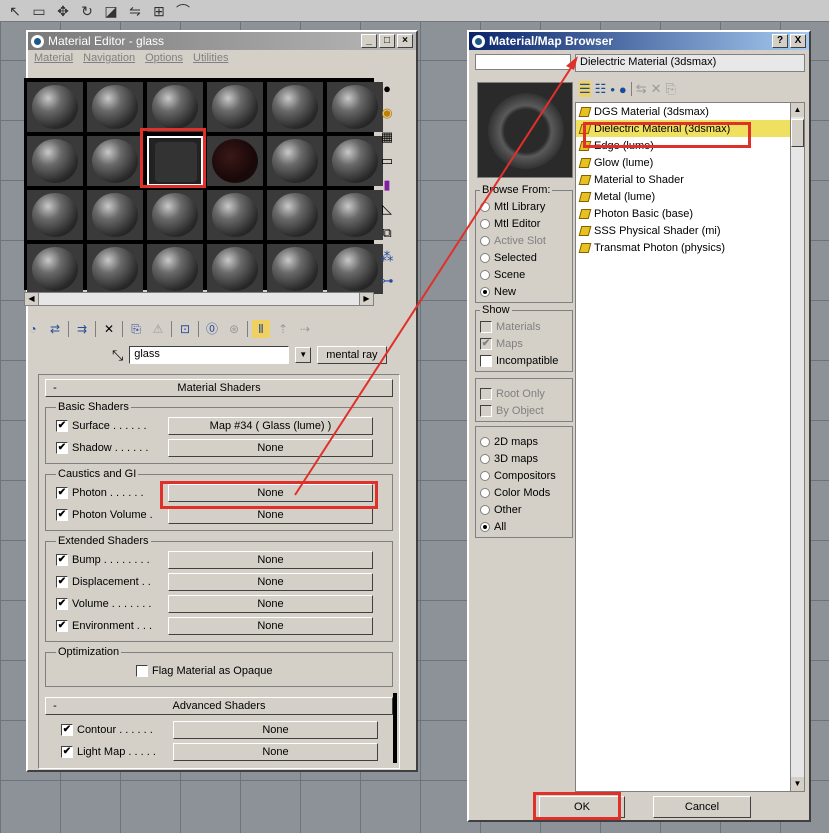  What do you see at coordinates (136, 329) in the screenshot?
I see `copy-material-icon: ⎘` at bounding box center [136, 329].